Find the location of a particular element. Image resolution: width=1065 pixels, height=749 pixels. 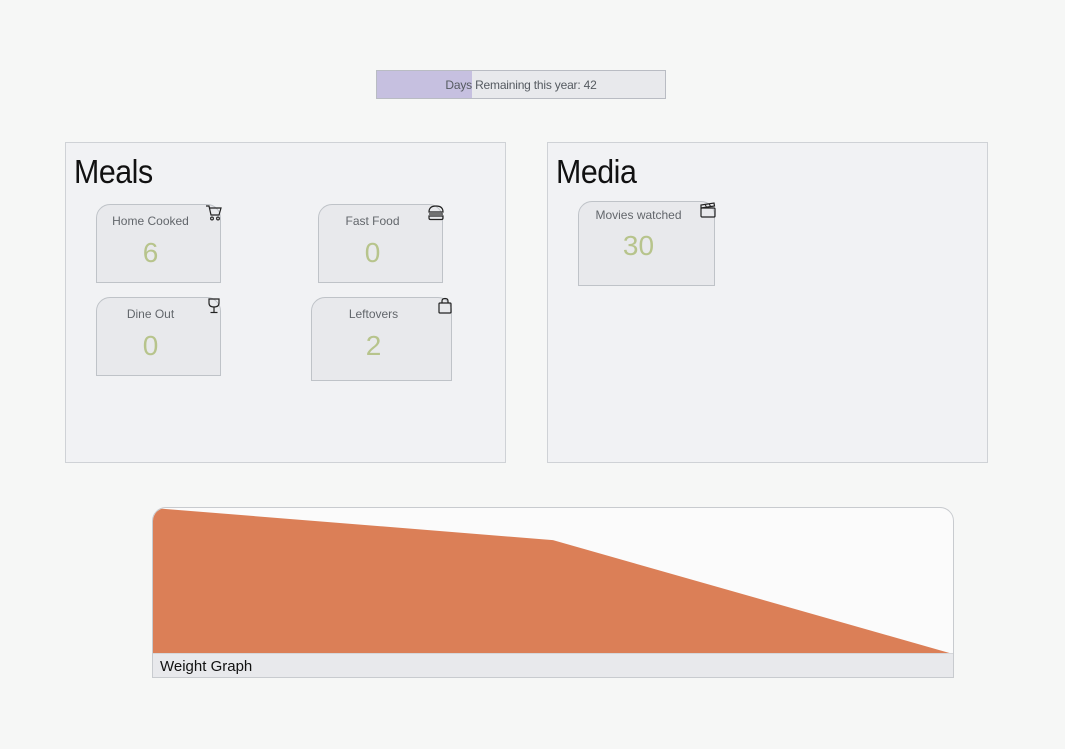

shopping-cart-icon is located at coordinates (214, 213).